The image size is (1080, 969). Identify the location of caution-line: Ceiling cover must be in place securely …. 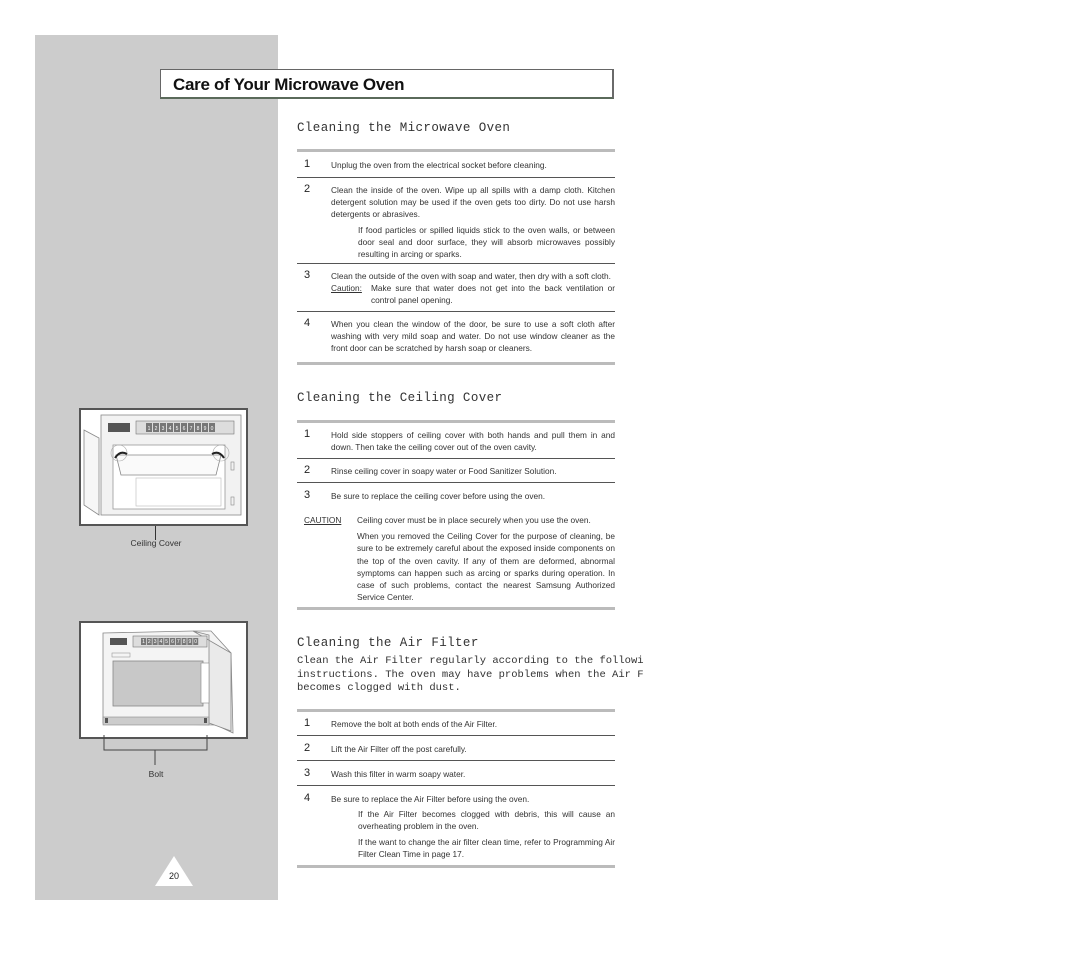
(474, 520).